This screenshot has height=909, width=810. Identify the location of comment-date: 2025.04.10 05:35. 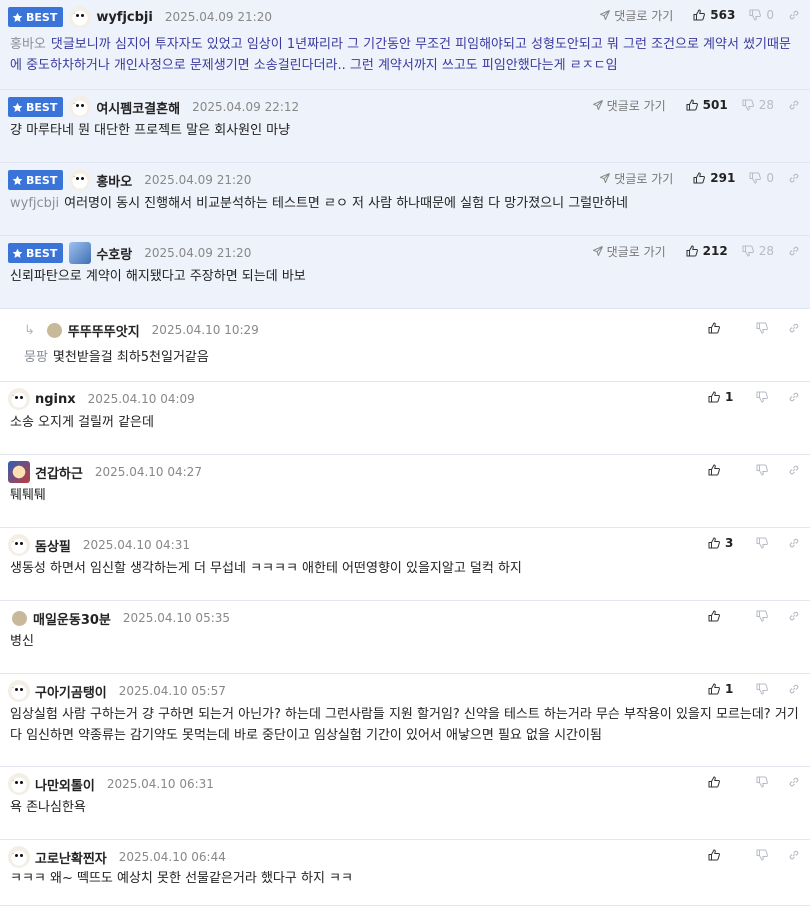
(176, 618).